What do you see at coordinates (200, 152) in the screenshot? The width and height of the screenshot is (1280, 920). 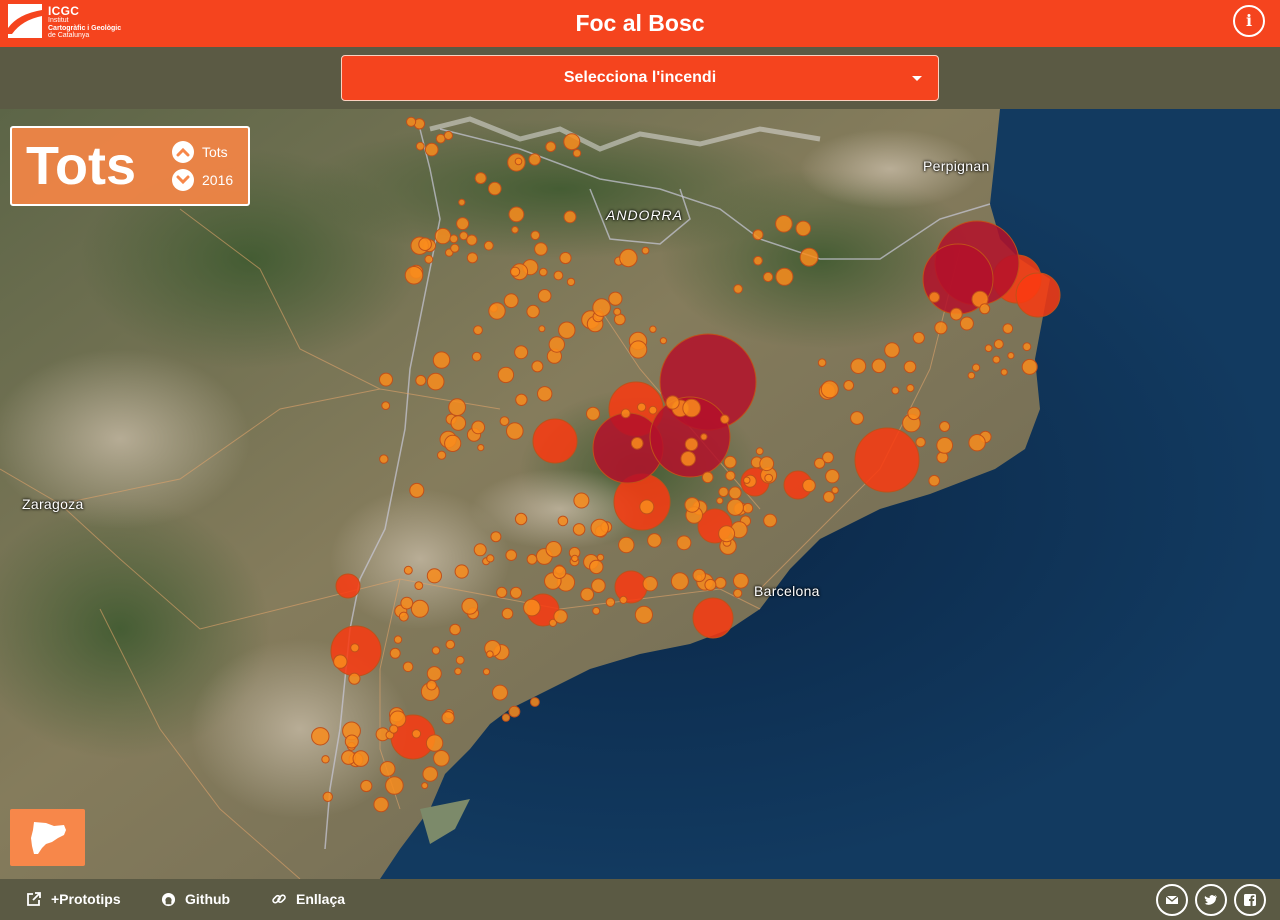 I see `filter-up-button: Tots` at bounding box center [200, 152].